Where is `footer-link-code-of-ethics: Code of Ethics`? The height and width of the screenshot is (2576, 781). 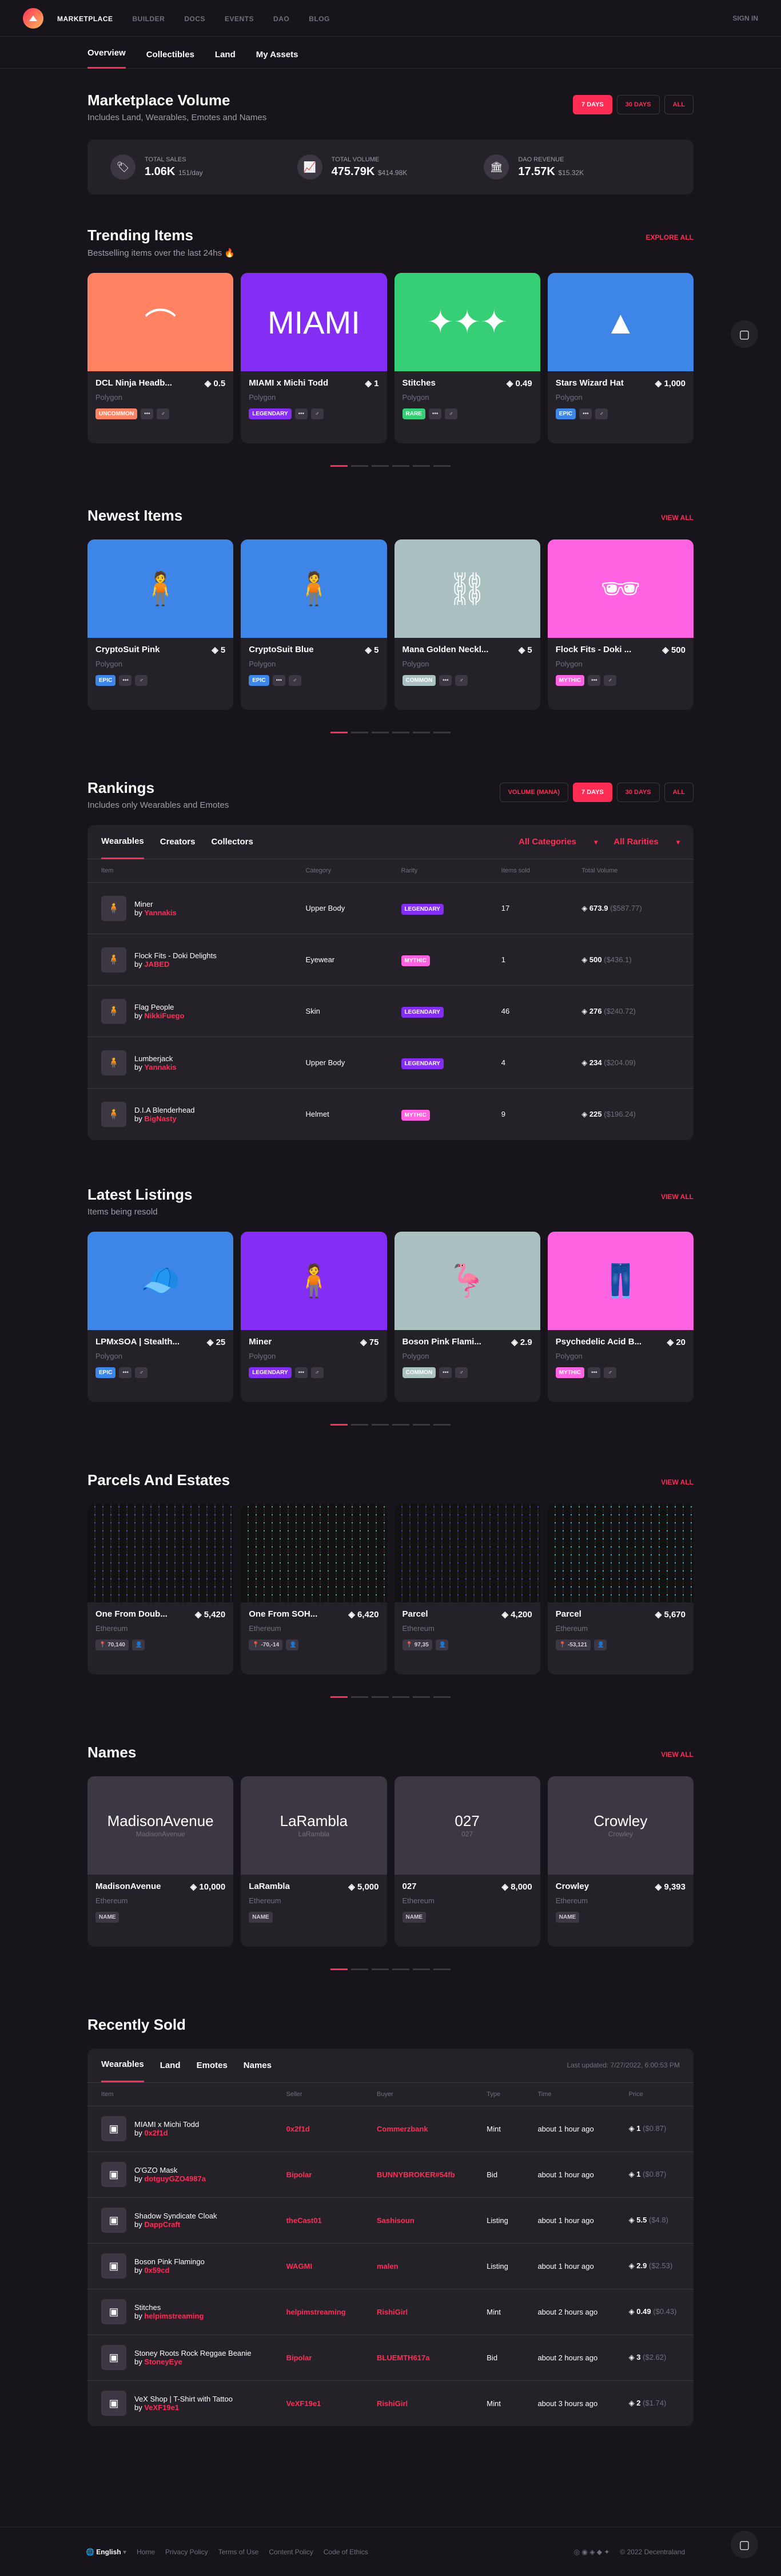
footer-link-code-of-ethics: Code of Ethics is located at coordinates (346, 2552).